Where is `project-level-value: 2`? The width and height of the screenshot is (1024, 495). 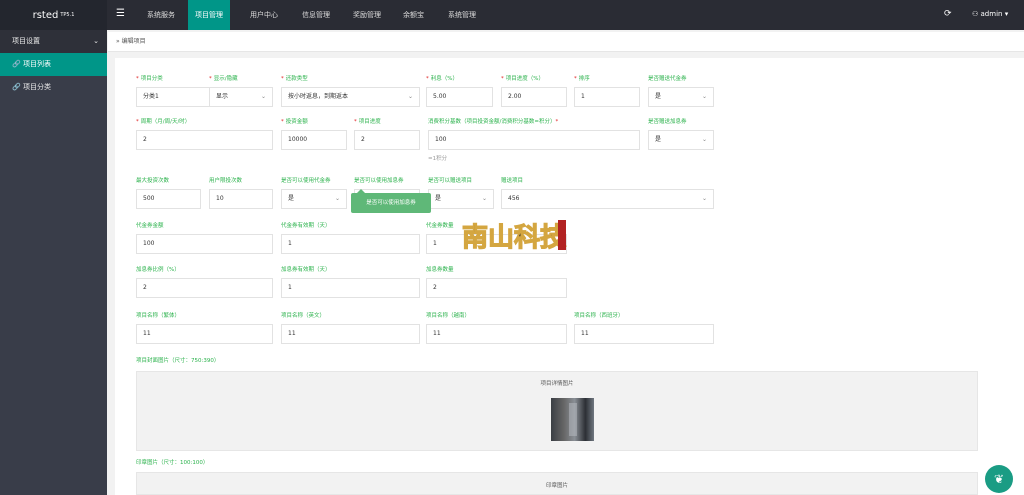
project-level-value: 2 is located at coordinates (363, 139).